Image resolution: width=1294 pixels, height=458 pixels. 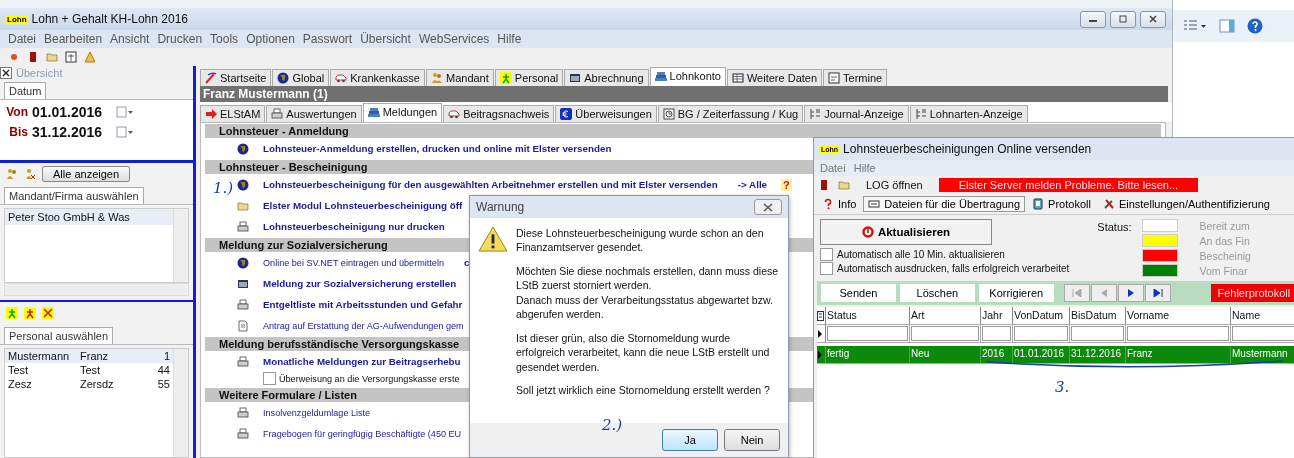 What do you see at coordinates (1098, 315) in the screenshot?
I see `column-header: BisDatum` at bounding box center [1098, 315].